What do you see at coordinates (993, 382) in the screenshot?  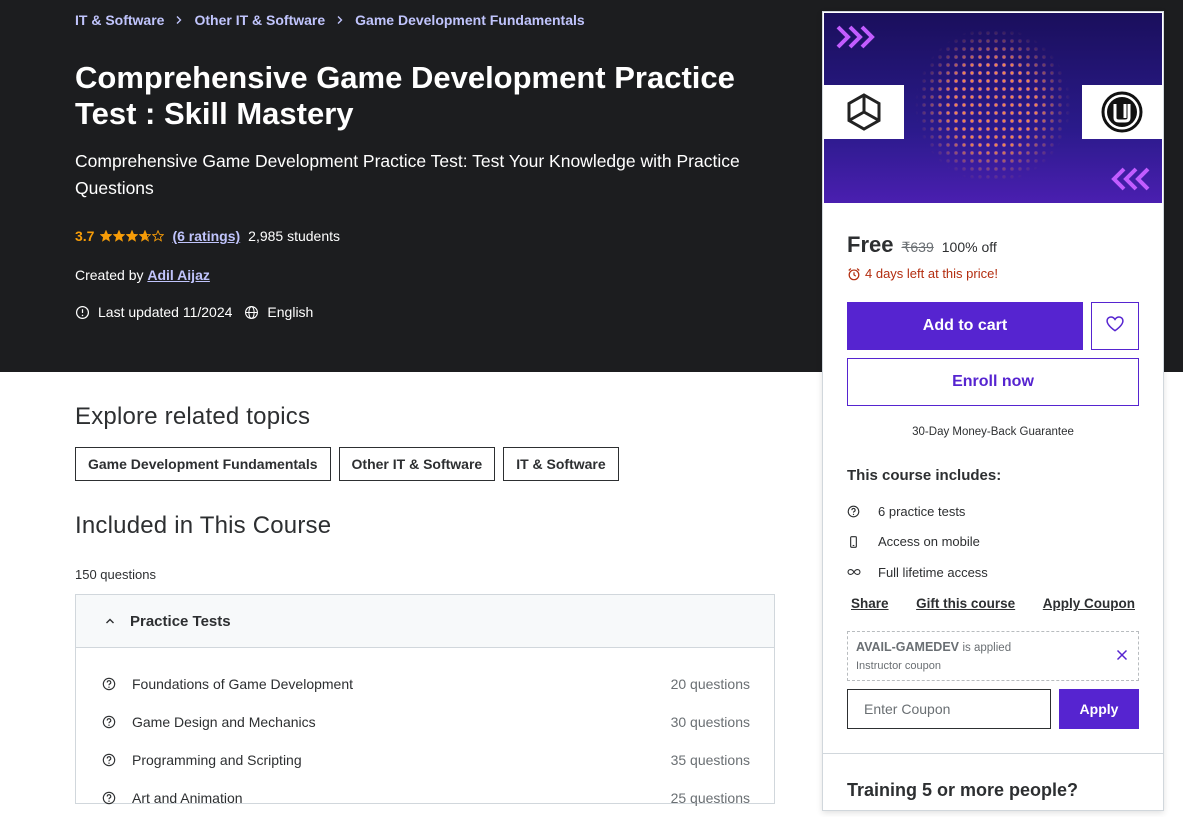 I see `enroll-now-button: Enroll now` at bounding box center [993, 382].